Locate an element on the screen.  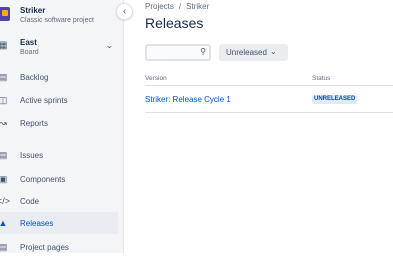
sidebar-item-issues: ▤ Issues is located at coordinates (59, 155).